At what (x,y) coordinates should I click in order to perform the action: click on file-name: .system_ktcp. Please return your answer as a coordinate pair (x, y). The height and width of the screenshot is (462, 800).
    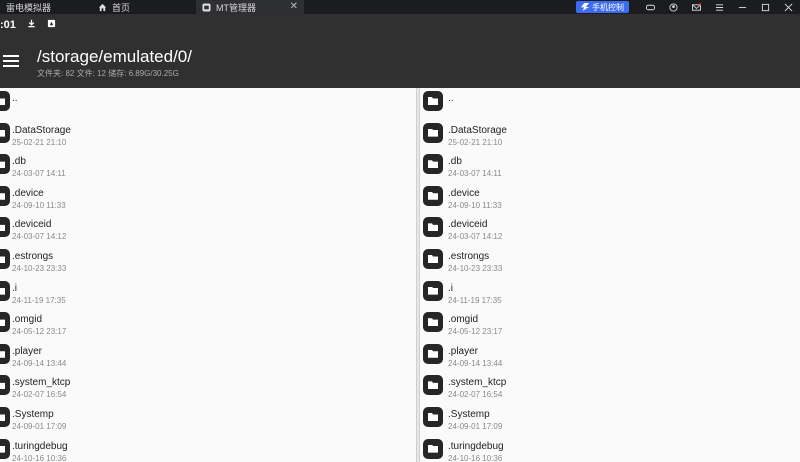
    Looking at the image, I should click on (477, 383).